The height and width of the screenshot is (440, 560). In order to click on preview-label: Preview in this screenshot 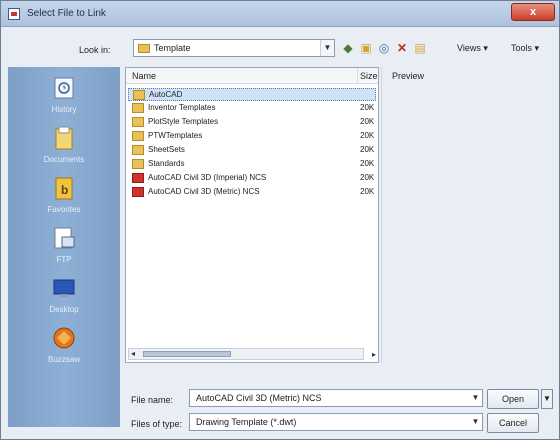, I will do `click(408, 76)`.